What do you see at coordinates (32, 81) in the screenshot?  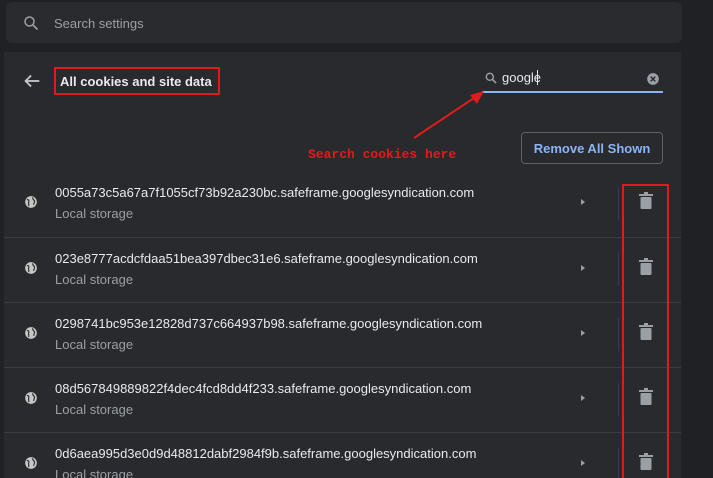 I see `arrow-back-icon` at bounding box center [32, 81].